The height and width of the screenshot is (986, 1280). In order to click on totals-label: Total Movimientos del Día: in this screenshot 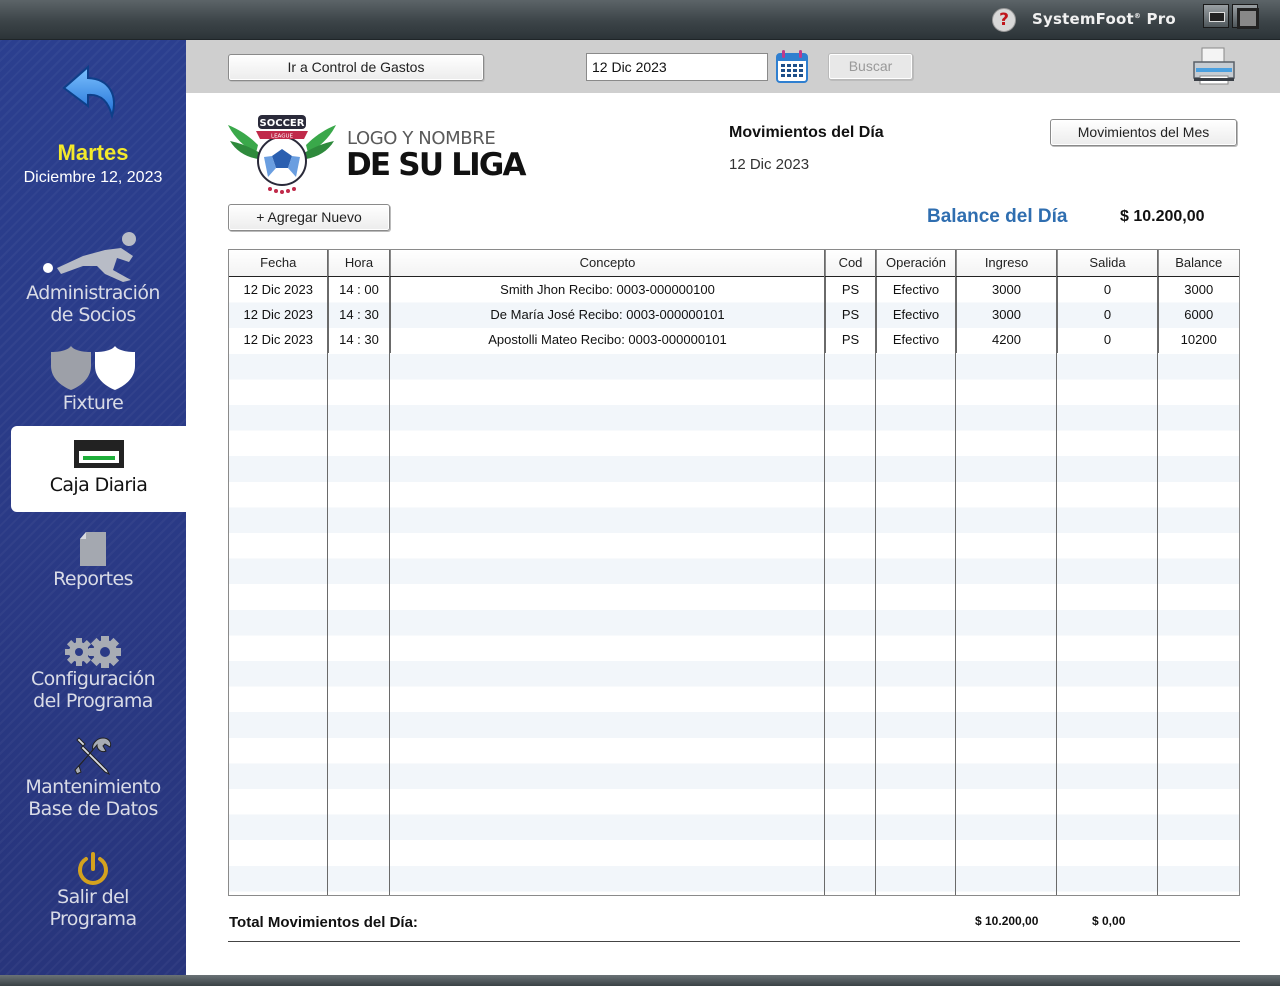, I will do `click(323, 922)`.